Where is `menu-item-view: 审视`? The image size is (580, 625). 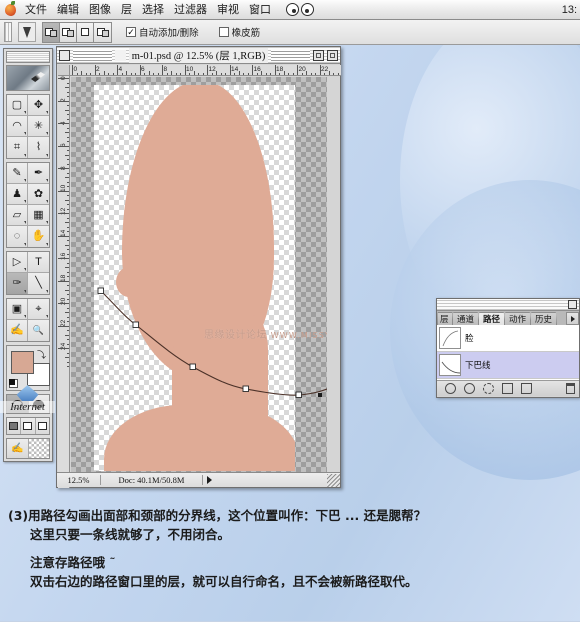
menu-item-view: 审视 is located at coordinates (228, 10).